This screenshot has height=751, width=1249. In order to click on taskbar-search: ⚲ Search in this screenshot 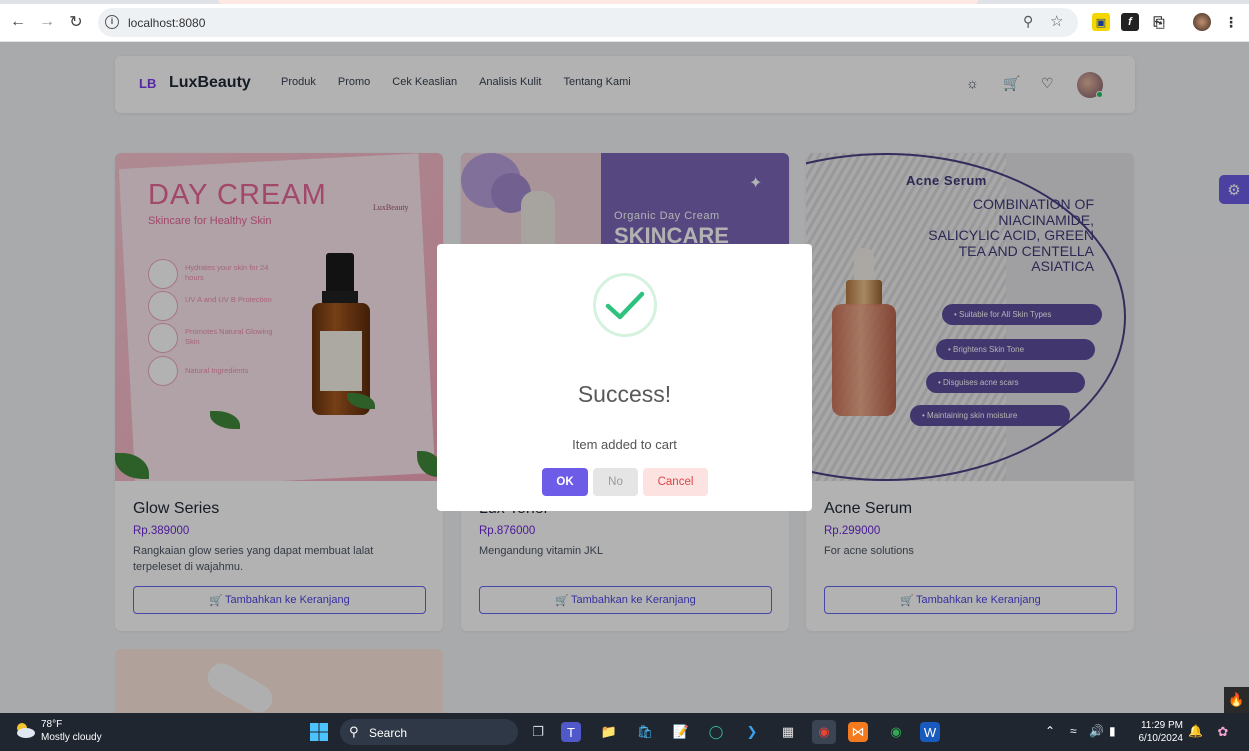, I will do `click(429, 732)`.